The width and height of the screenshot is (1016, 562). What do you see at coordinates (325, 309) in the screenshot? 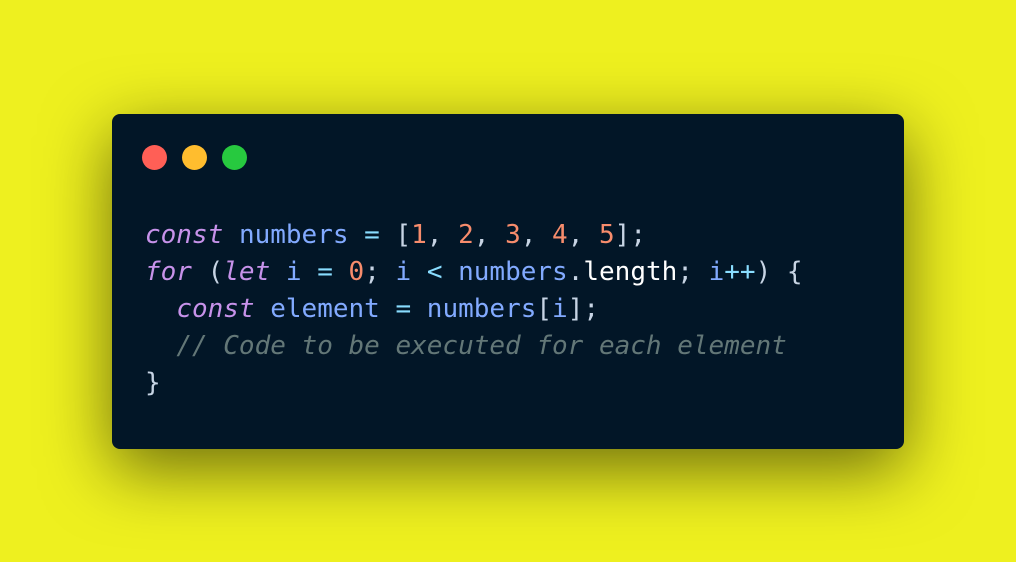
I see `identifier-element: element` at bounding box center [325, 309].